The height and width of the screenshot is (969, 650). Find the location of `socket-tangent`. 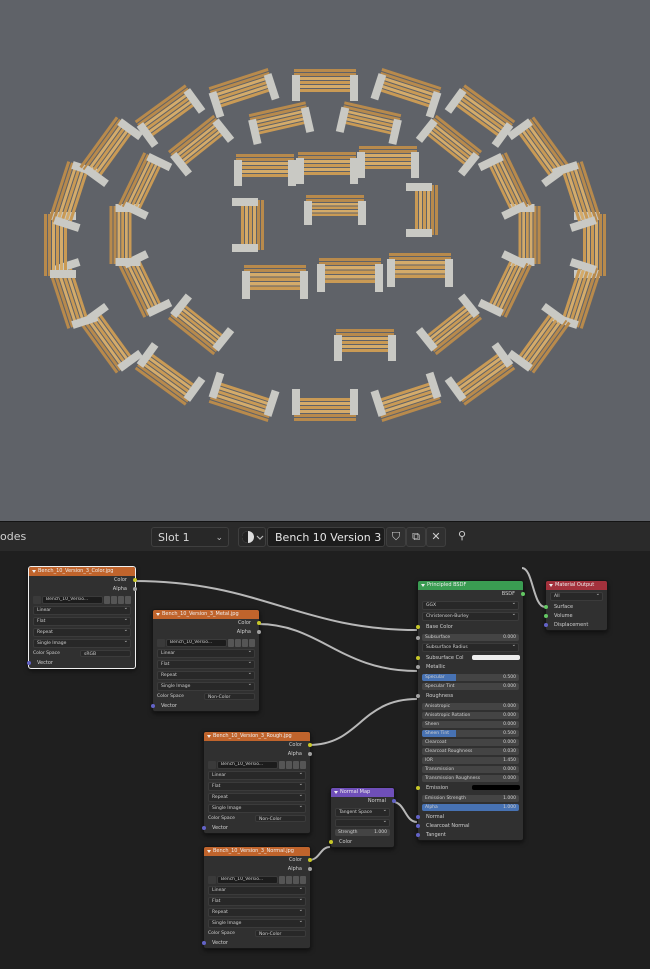

socket-tangent is located at coordinates (418, 835).